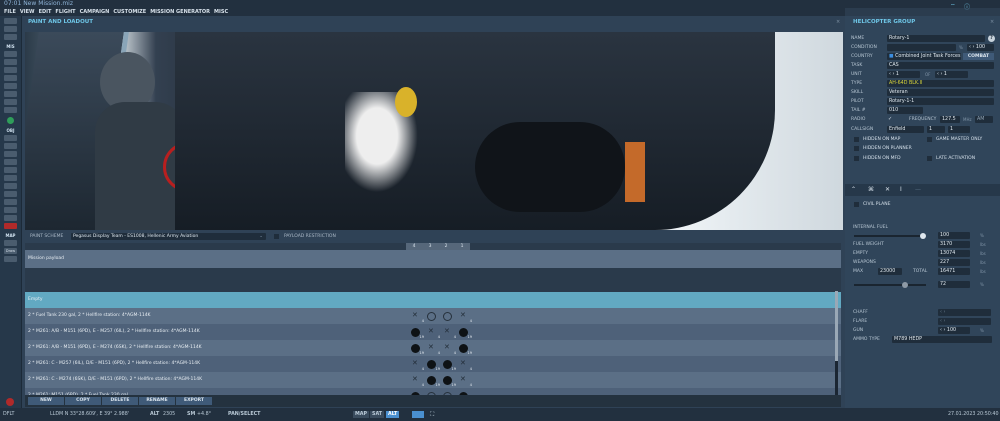  I want to click on delete-button: DELETE, so click(120, 401).